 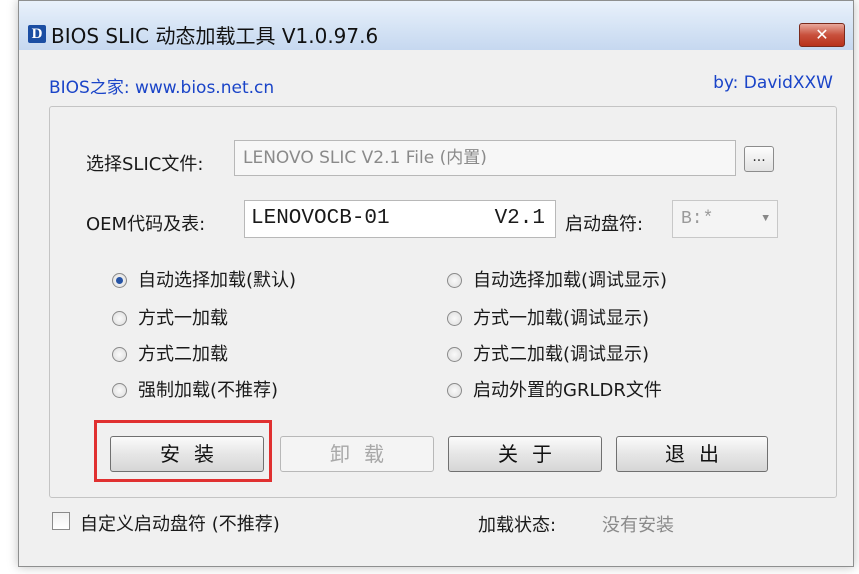 What do you see at coordinates (37, 34) in the screenshot?
I see `app-logo-icon: D` at bounding box center [37, 34].